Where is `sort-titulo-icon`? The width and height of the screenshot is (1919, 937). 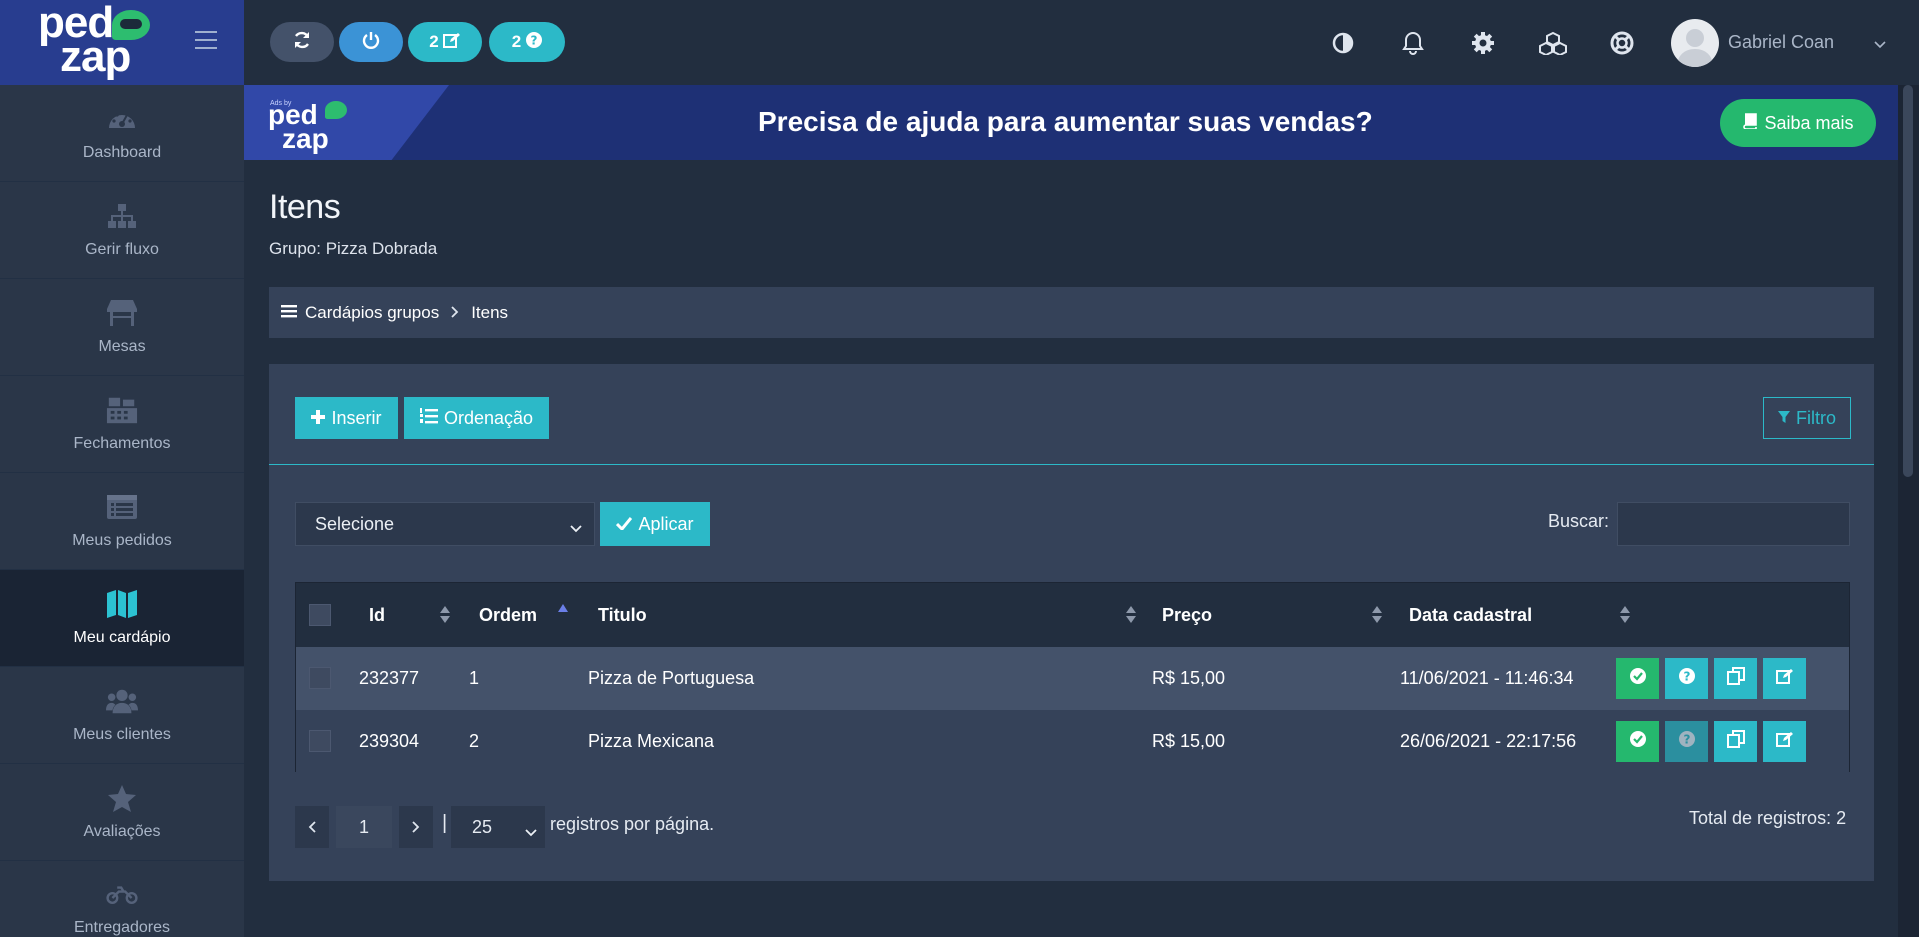
sort-titulo-icon is located at coordinates (1131, 615).